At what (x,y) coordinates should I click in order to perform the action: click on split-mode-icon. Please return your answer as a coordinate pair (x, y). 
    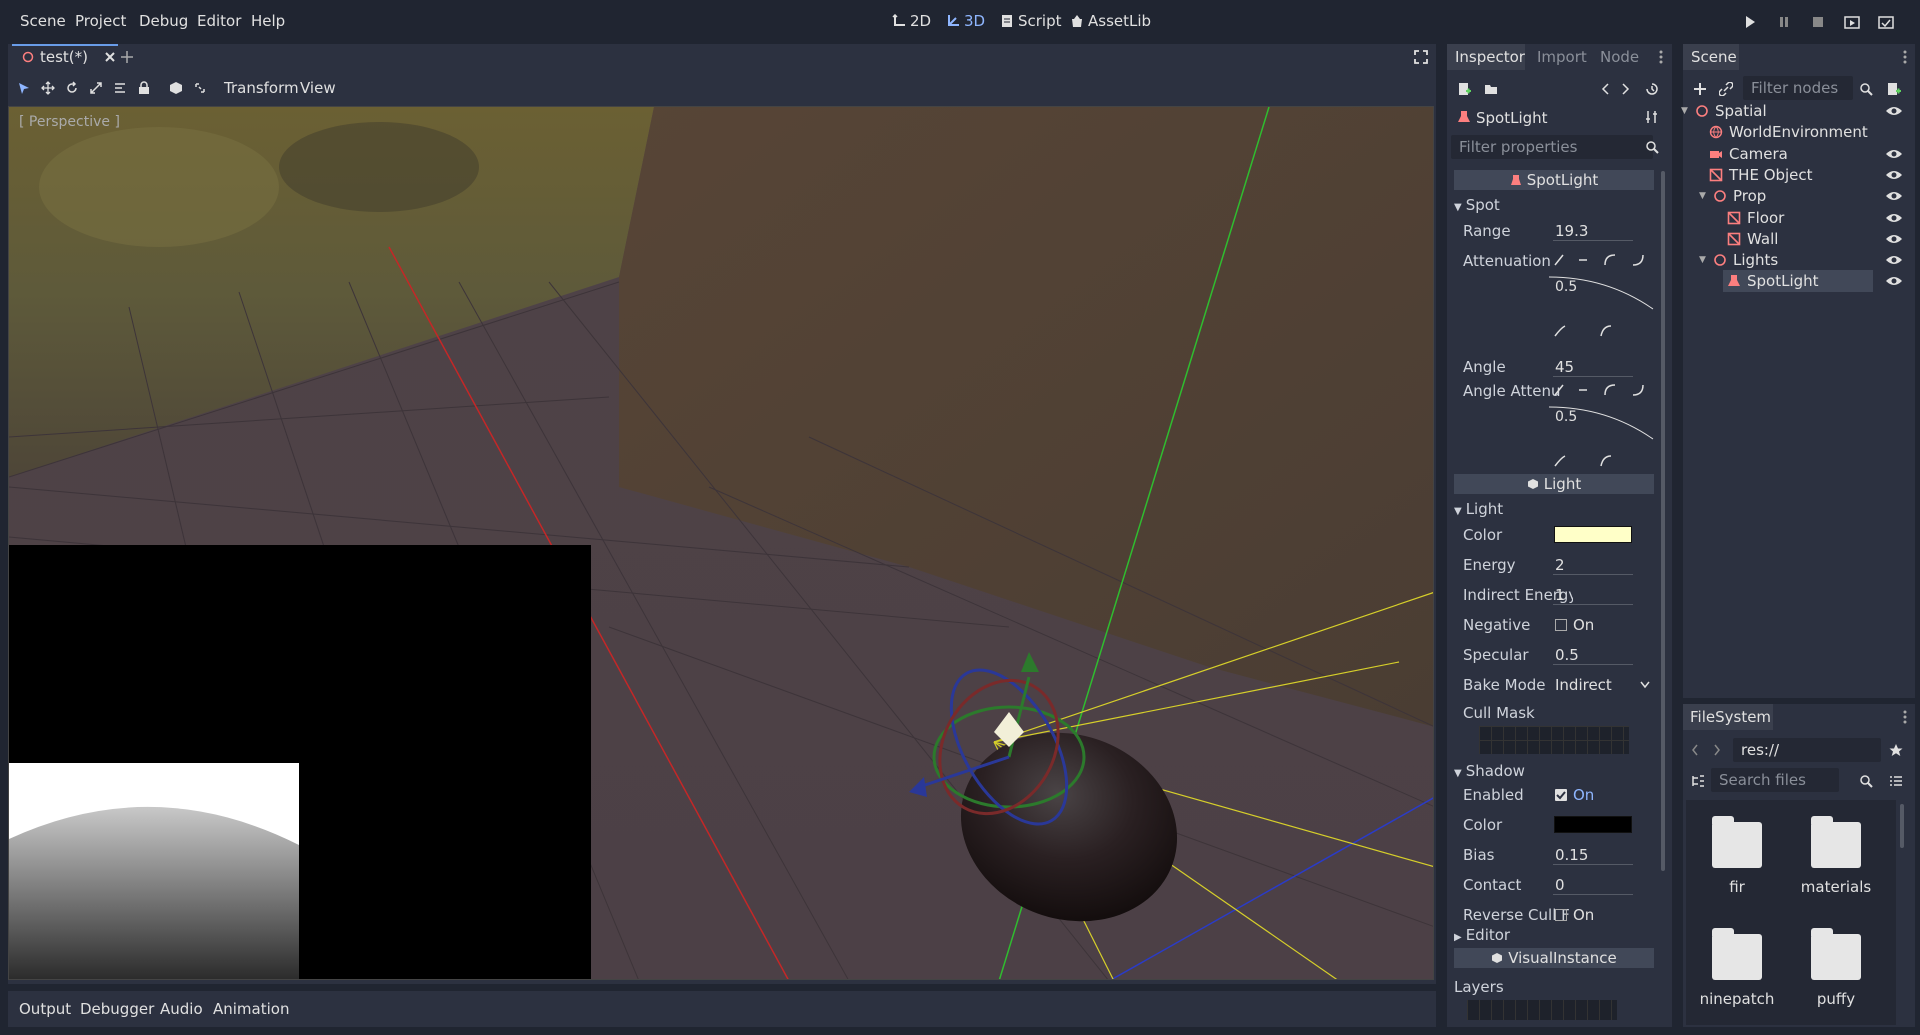
    Looking at the image, I should click on (1698, 781).